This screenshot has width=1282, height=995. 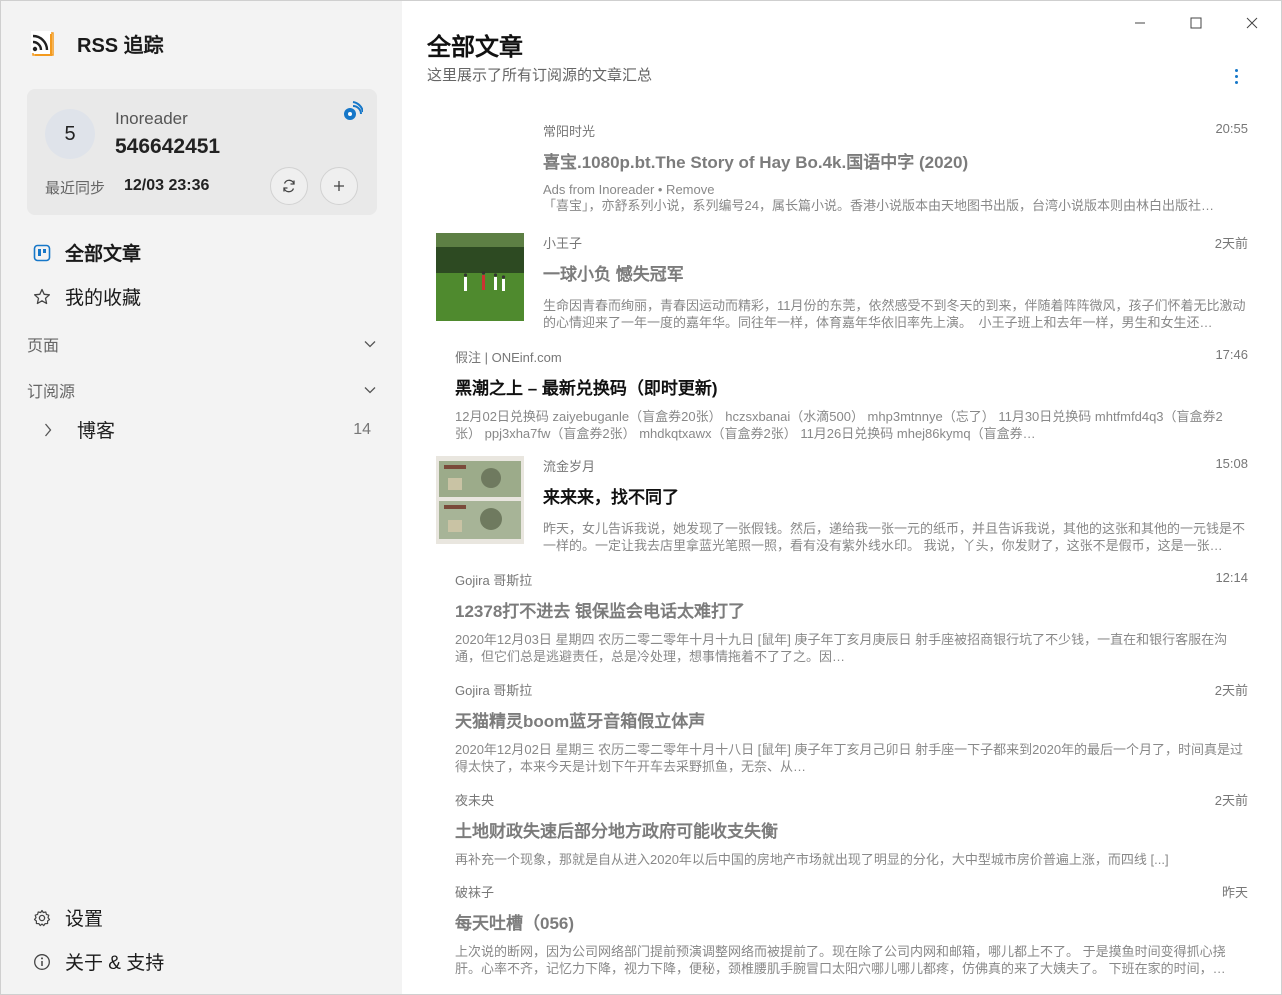 What do you see at coordinates (895, 242) in the screenshot?
I see `article-meta: 小王子 2天前` at bounding box center [895, 242].